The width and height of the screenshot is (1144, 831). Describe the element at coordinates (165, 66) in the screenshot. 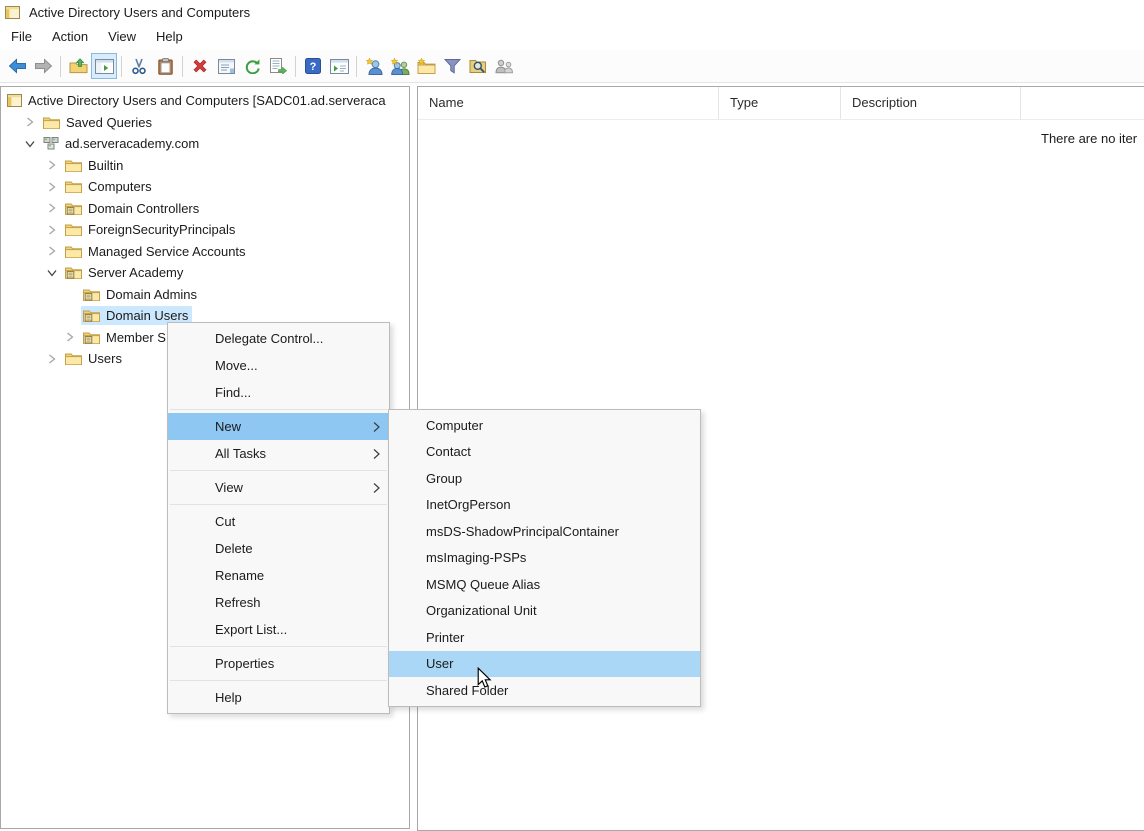

I see `paste-button` at that location.